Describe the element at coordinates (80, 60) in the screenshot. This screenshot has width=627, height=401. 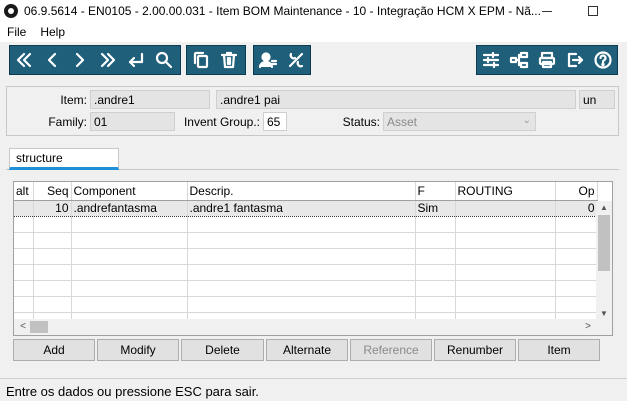
I see `next-icon` at that location.